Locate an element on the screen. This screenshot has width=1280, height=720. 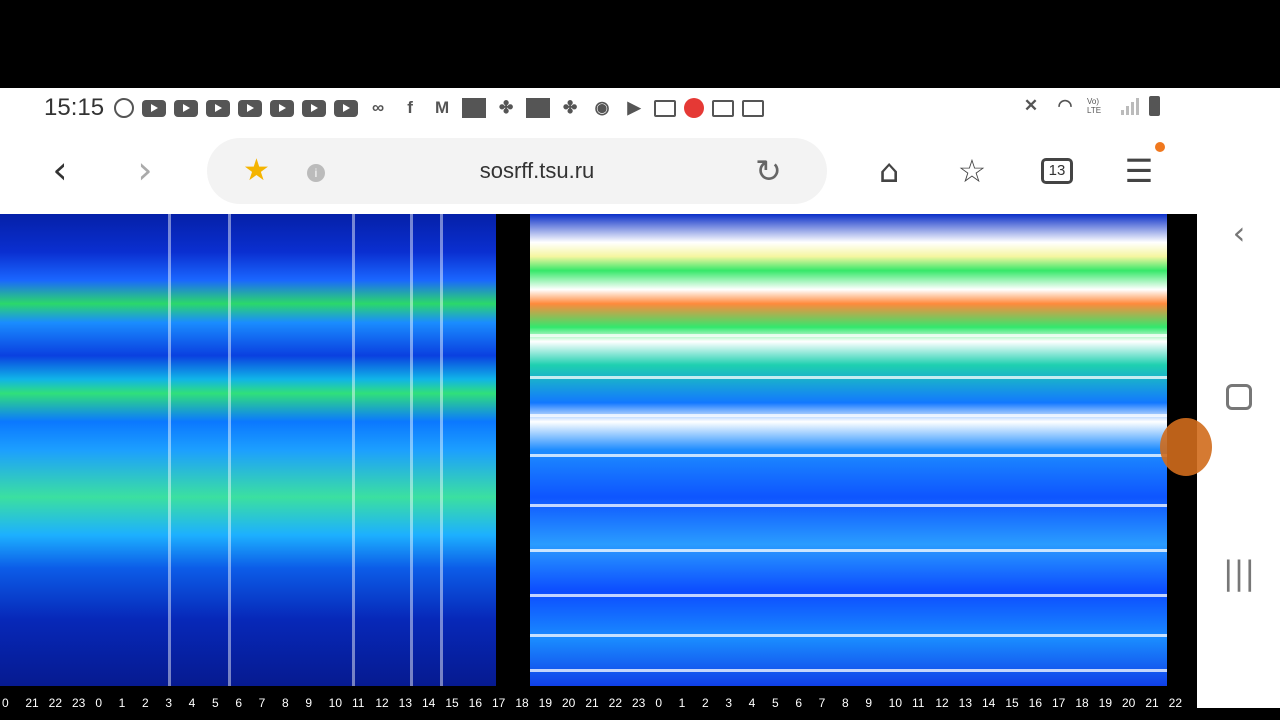
home-icon: ⌂ is located at coordinates (889, 172).